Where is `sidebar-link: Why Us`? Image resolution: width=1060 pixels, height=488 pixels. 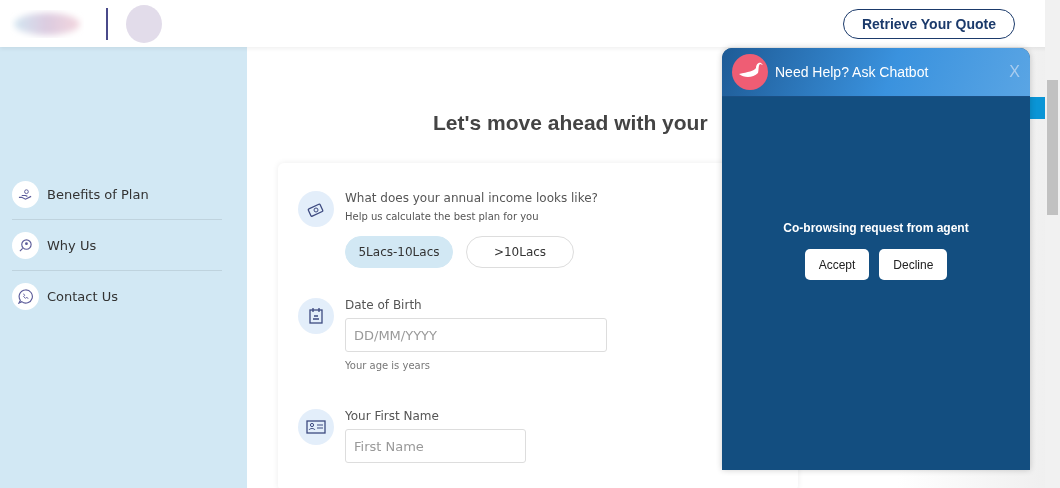 sidebar-link: Why Us is located at coordinates (72, 245).